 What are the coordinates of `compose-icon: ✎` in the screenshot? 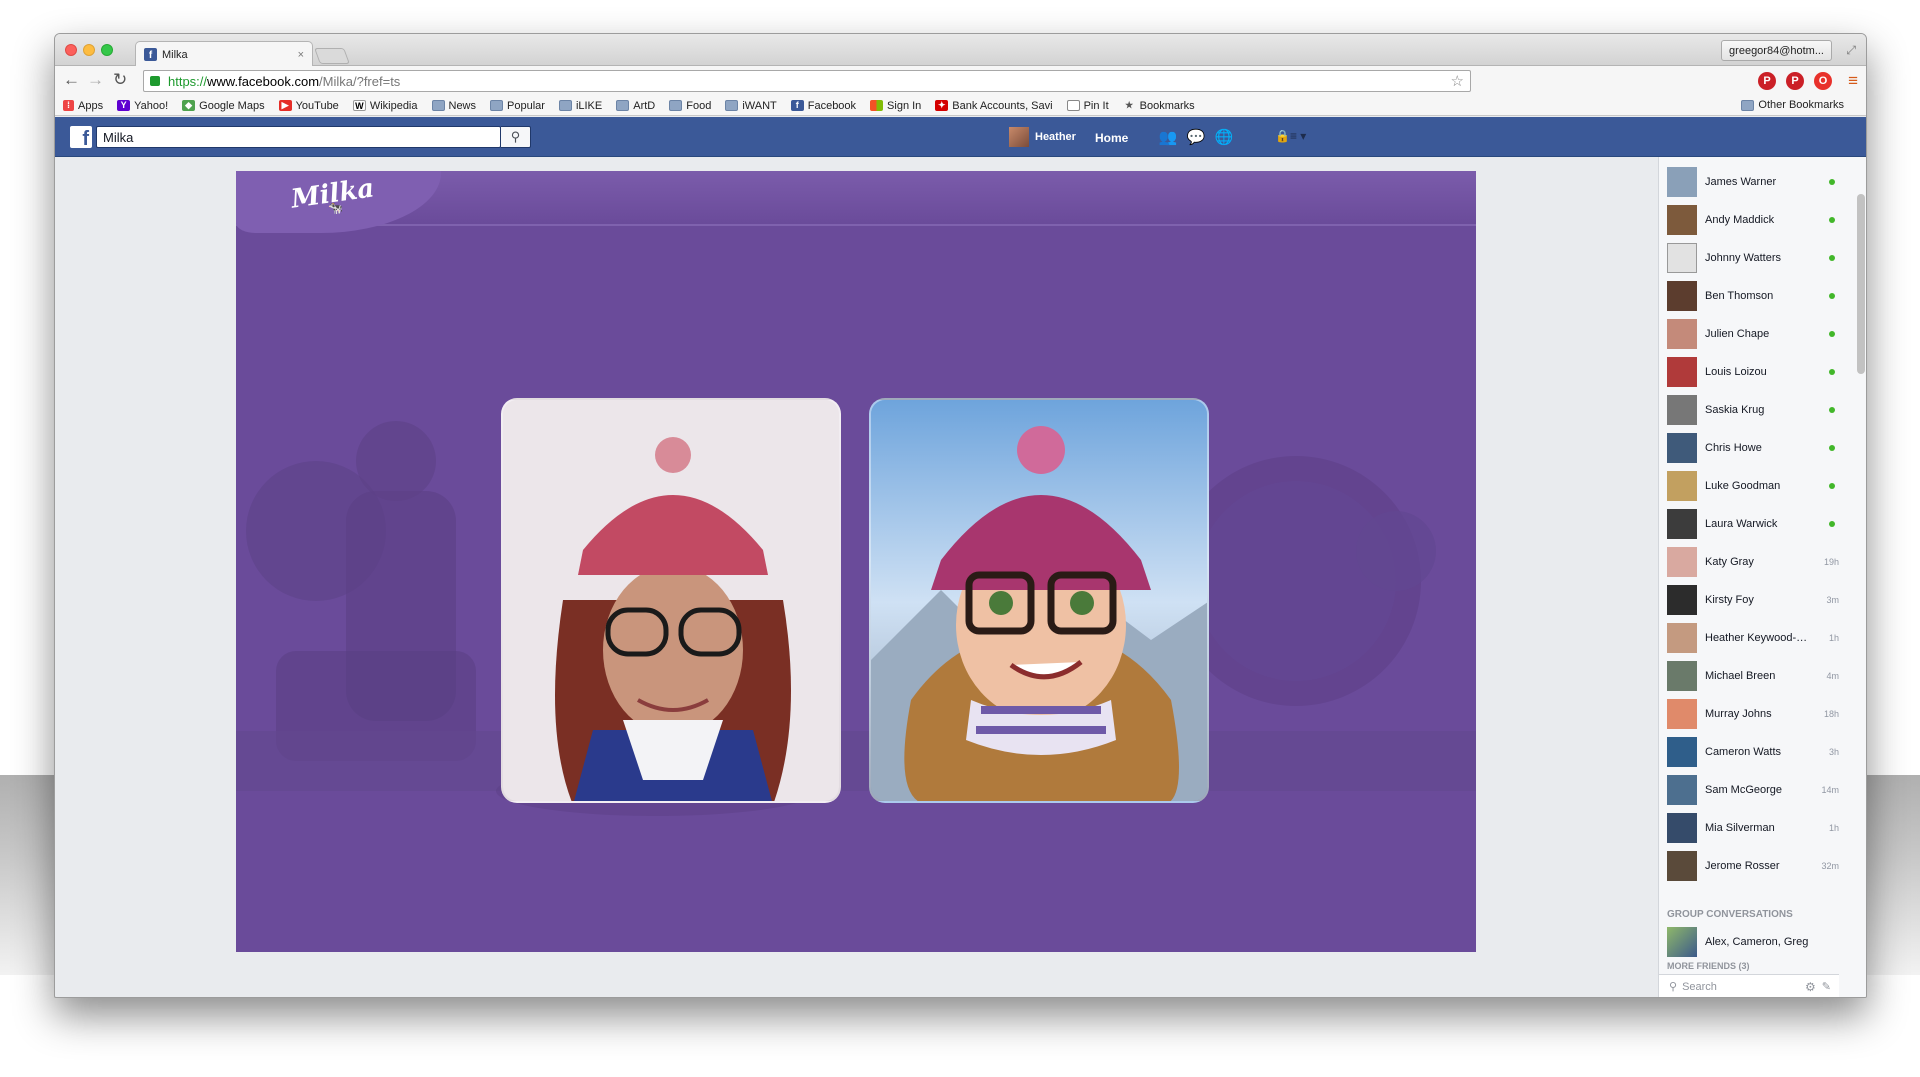 It's located at (1826, 986).